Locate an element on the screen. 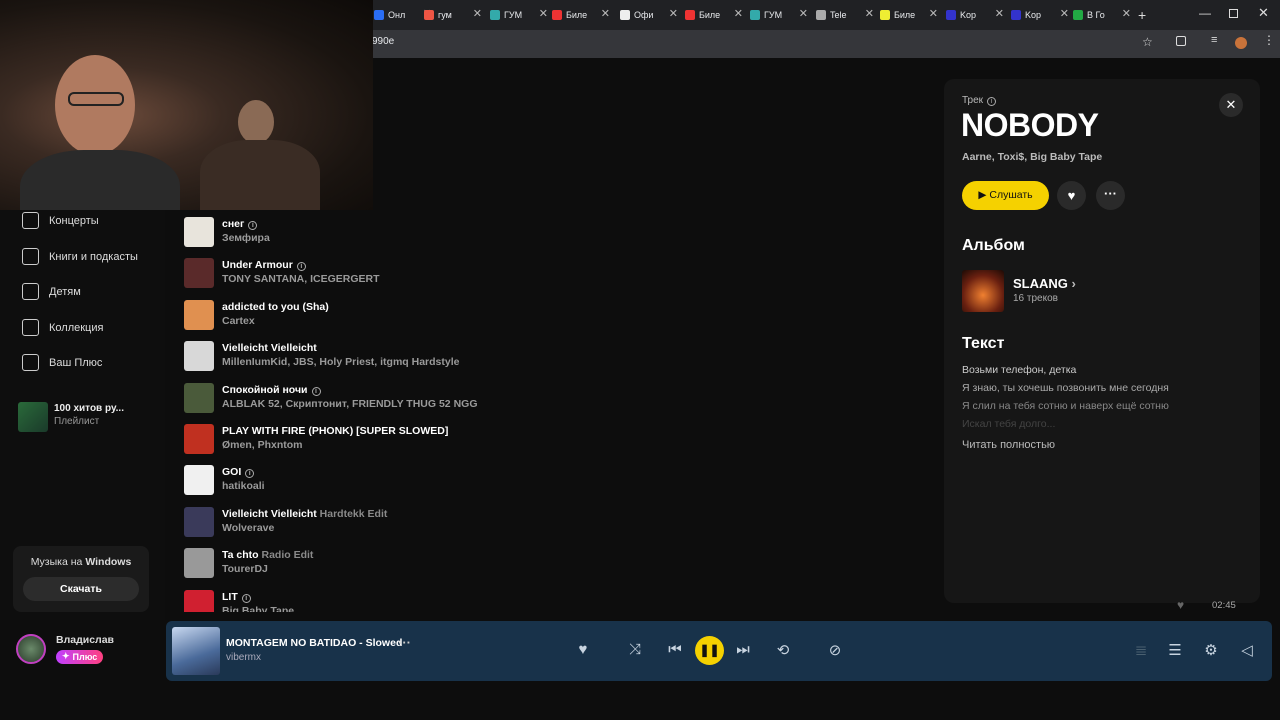 This screenshot has height=720, width=1280. track-row-artist: TONY SANTANA, ICEGERGERT is located at coordinates (301, 279).